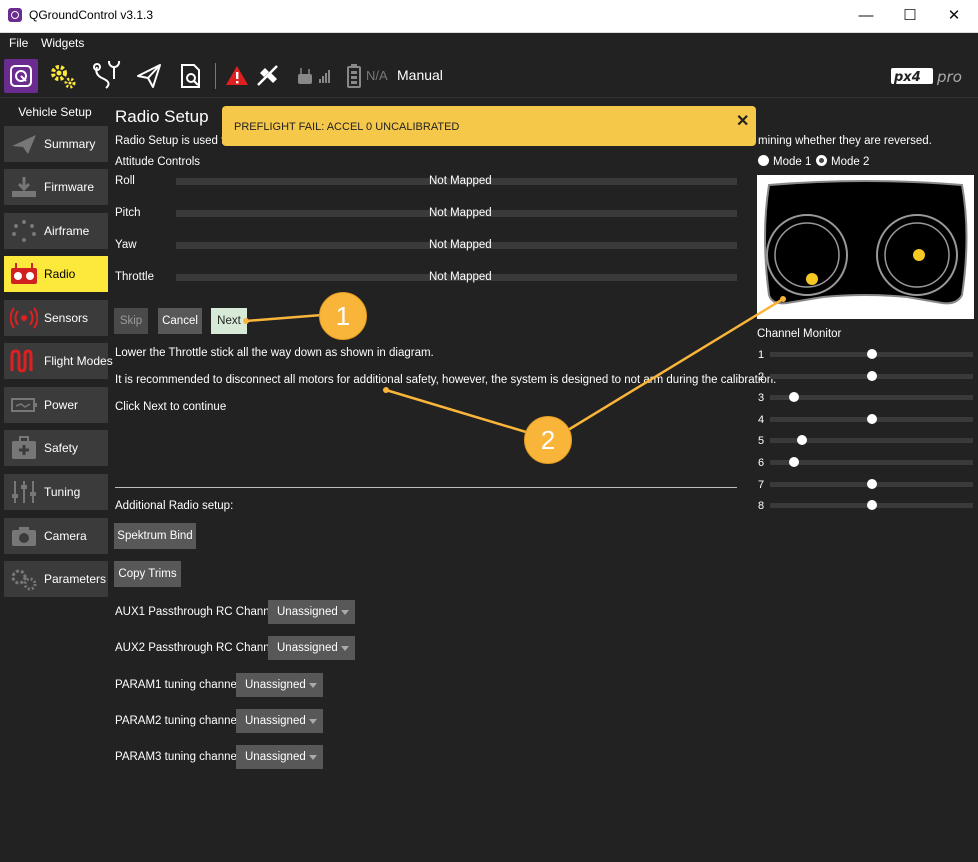 Image resolution: width=978 pixels, height=862 pixels. Describe the element at coordinates (548, 440) in the screenshot. I see `callout-badge-2: 2` at that location.